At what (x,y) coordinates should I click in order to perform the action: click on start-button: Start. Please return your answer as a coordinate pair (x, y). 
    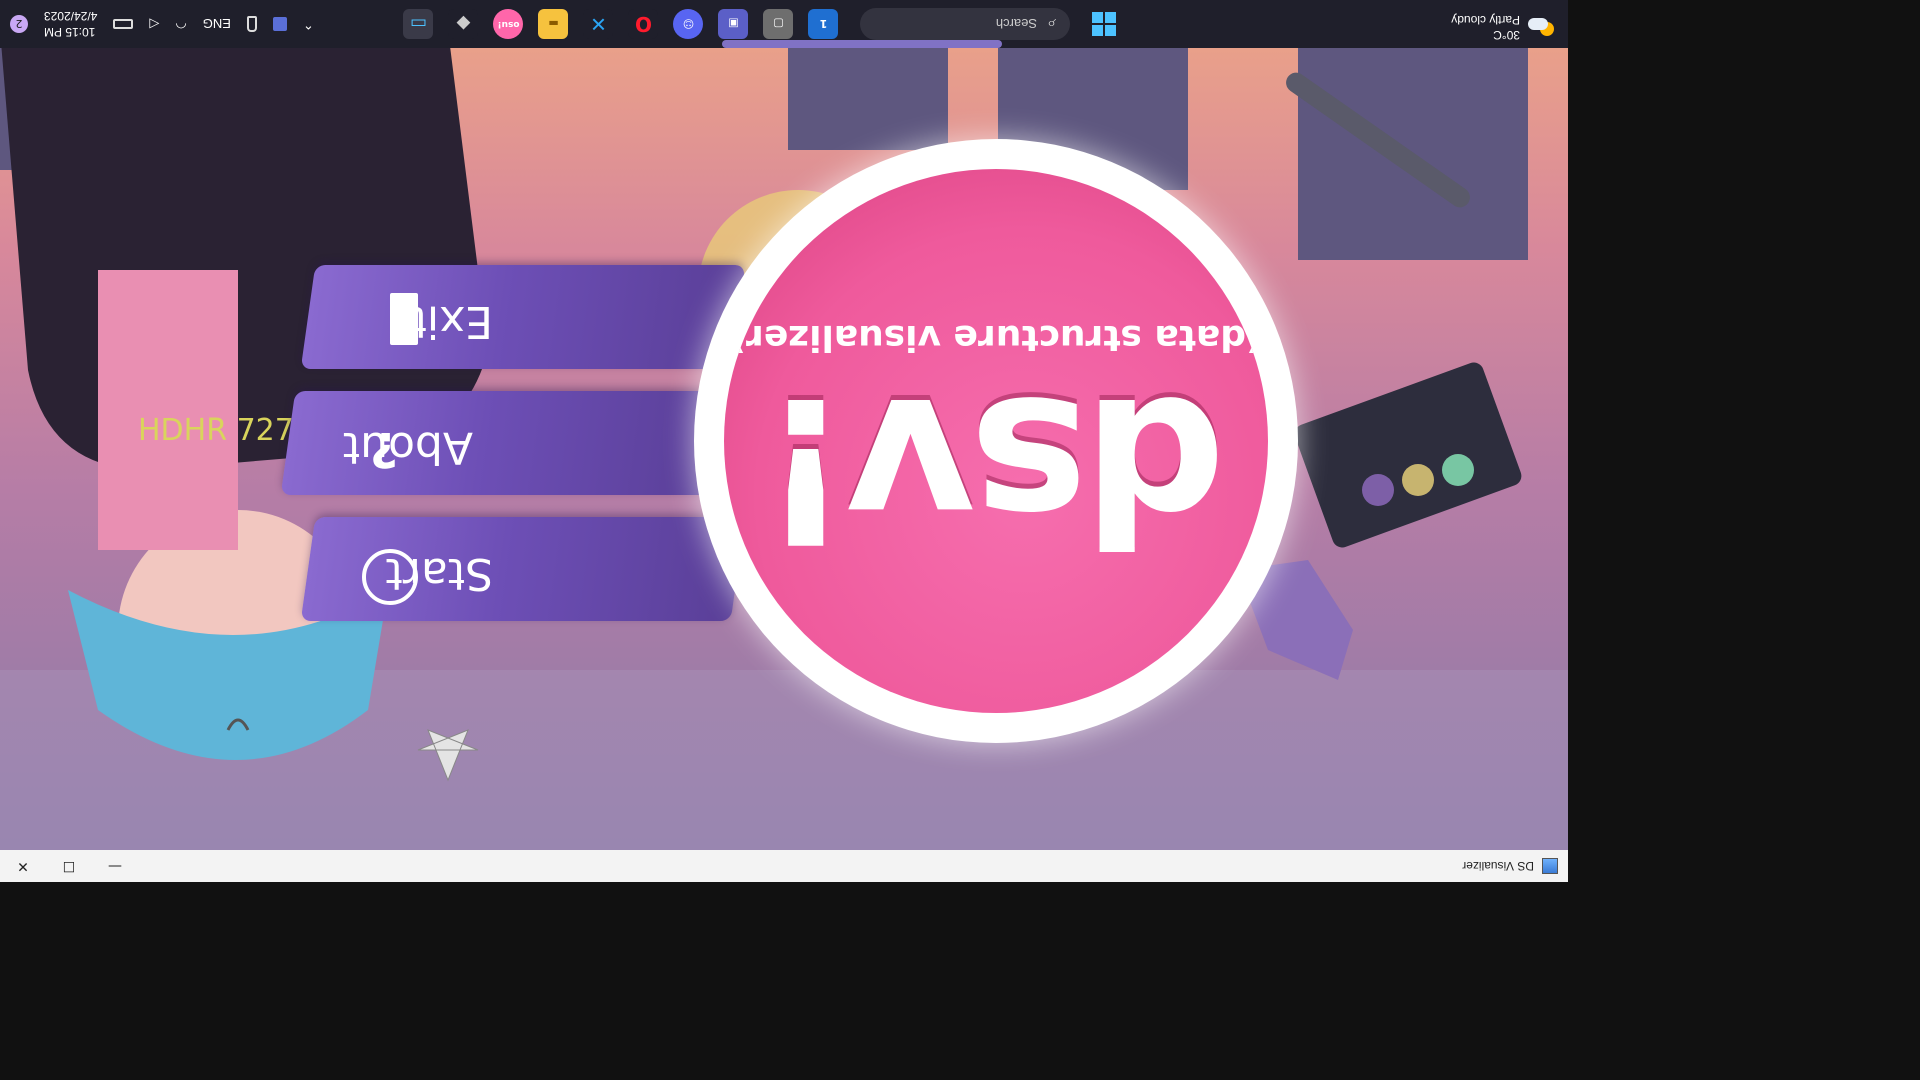
    Looking at the image, I should click on (523, 569).